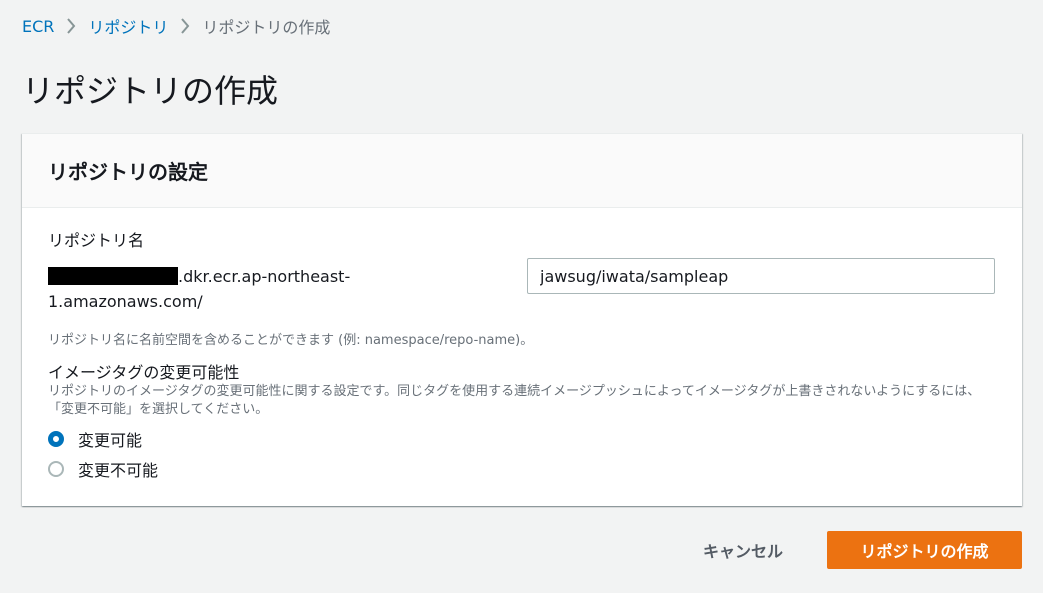 This screenshot has width=1043, height=593. What do you see at coordinates (761, 276) in the screenshot?
I see `repo-name-input` at bounding box center [761, 276].